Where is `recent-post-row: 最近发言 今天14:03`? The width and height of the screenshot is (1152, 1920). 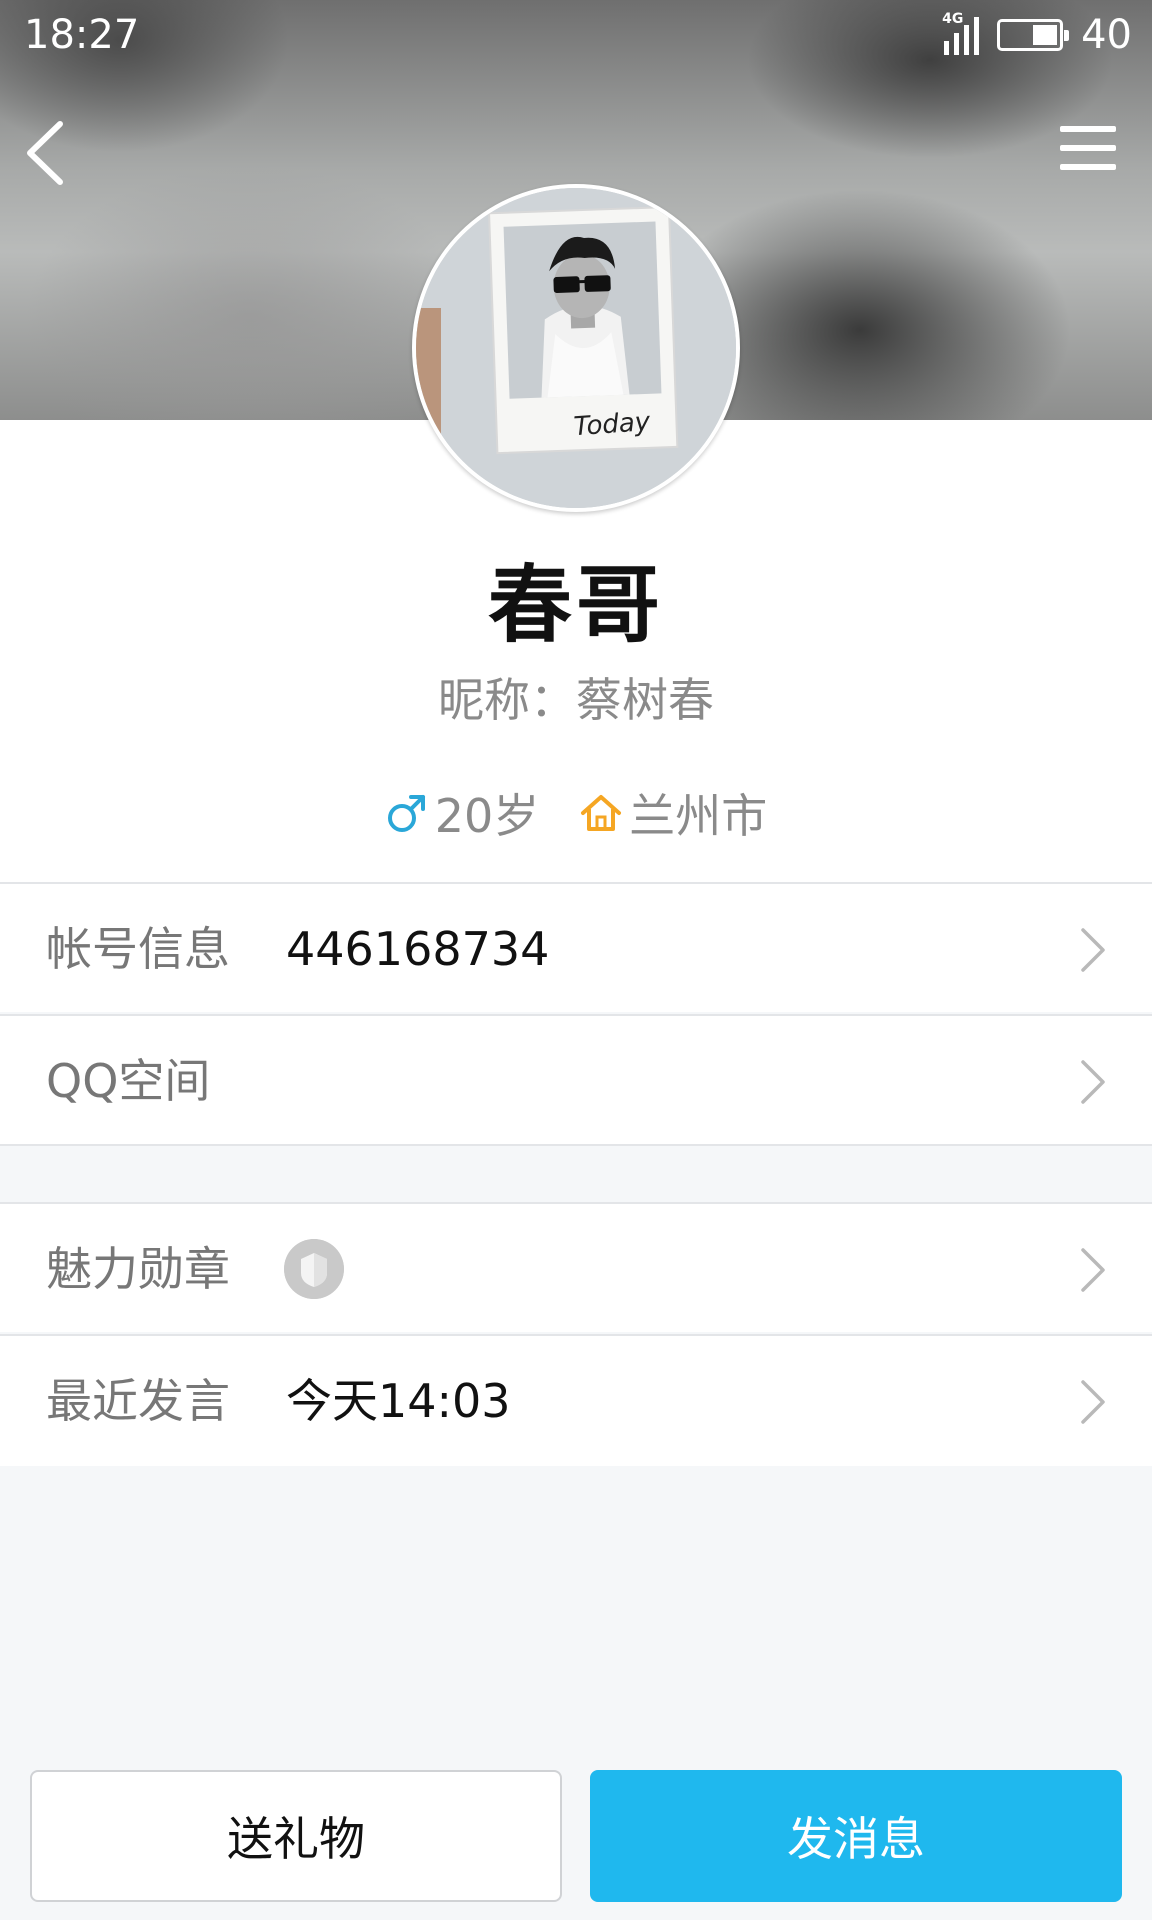 recent-post-row: 最近发言 今天14:03 is located at coordinates (576, 1400).